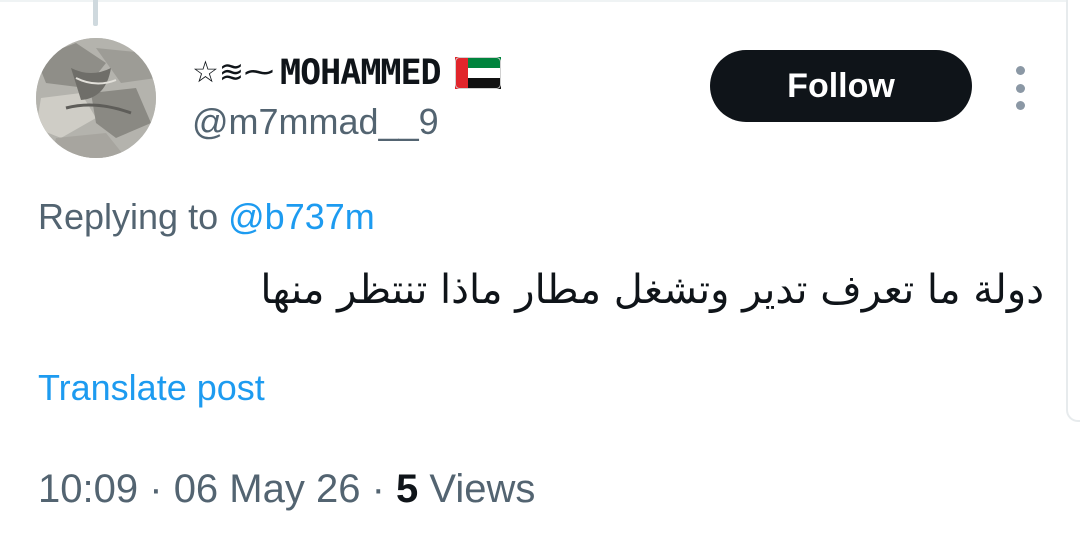  What do you see at coordinates (233, 72) in the screenshot?
I see `name-decoration: ☆≋⁓` at bounding box center [233, 72].